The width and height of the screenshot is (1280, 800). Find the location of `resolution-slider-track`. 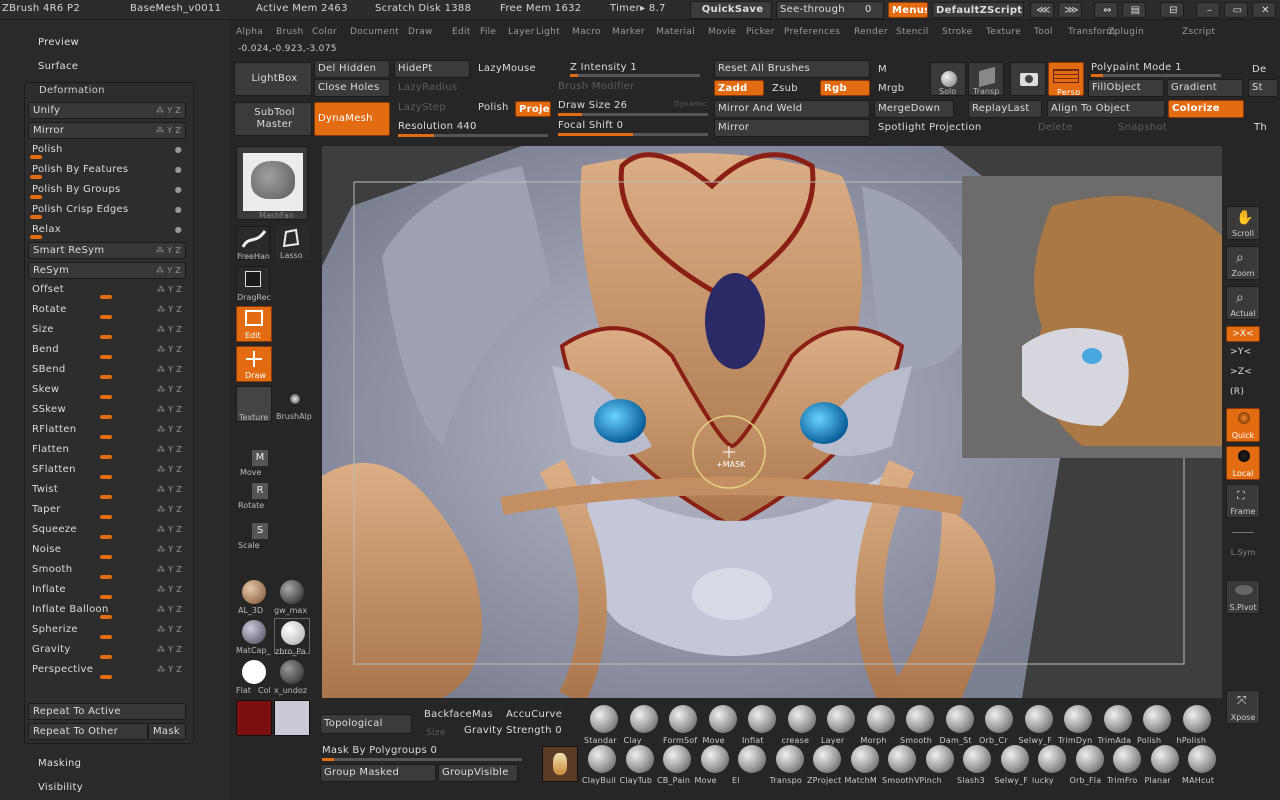

resolution-slider-track is located at coordinates (473, 135).